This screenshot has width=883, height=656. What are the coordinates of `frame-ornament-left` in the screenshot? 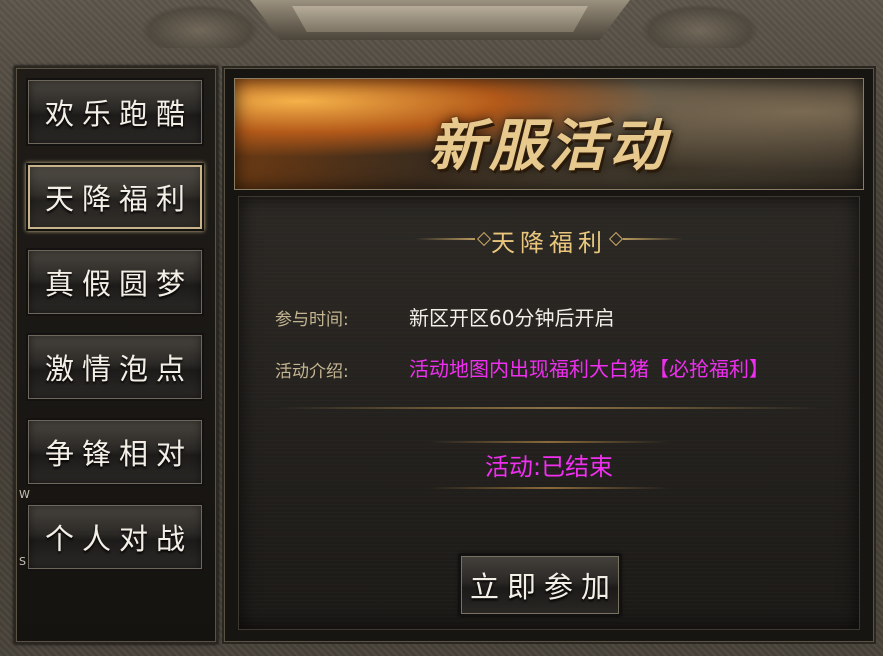 It's located at (200, 26).